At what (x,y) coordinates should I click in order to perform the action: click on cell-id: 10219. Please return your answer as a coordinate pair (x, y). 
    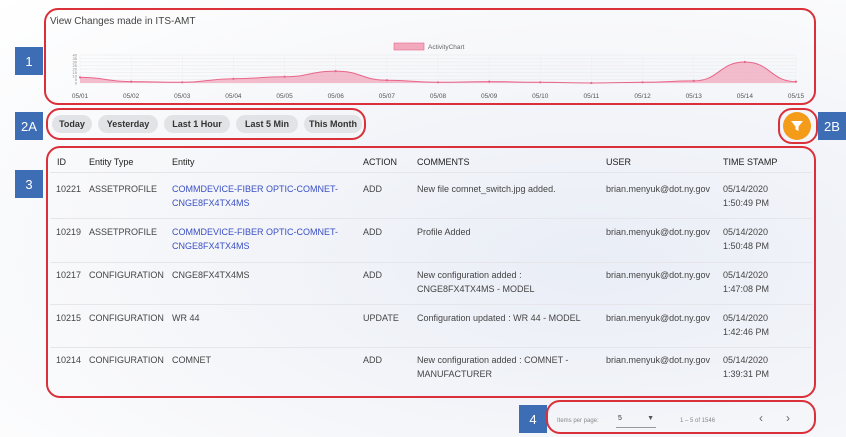
    Looking at the image, I should click on (69, 232).